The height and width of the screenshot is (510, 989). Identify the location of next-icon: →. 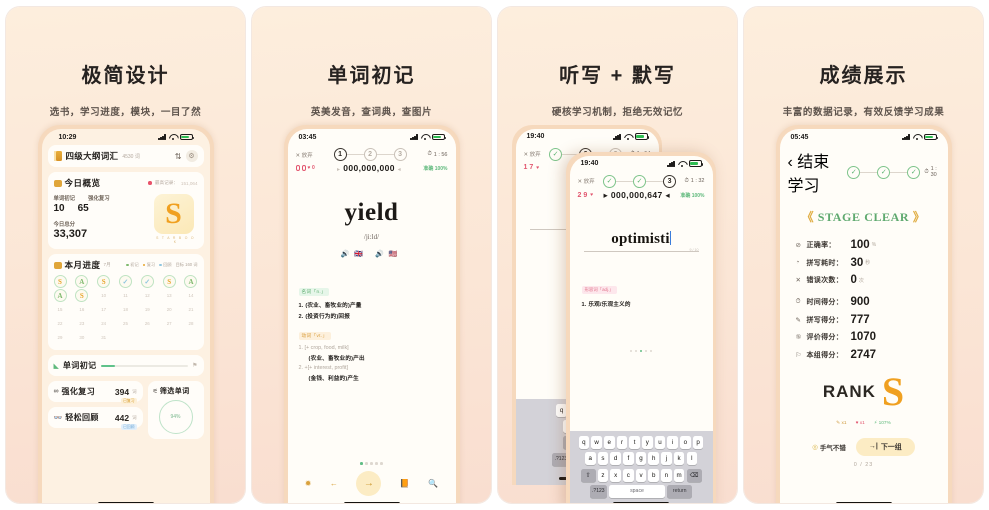
(369, 483).